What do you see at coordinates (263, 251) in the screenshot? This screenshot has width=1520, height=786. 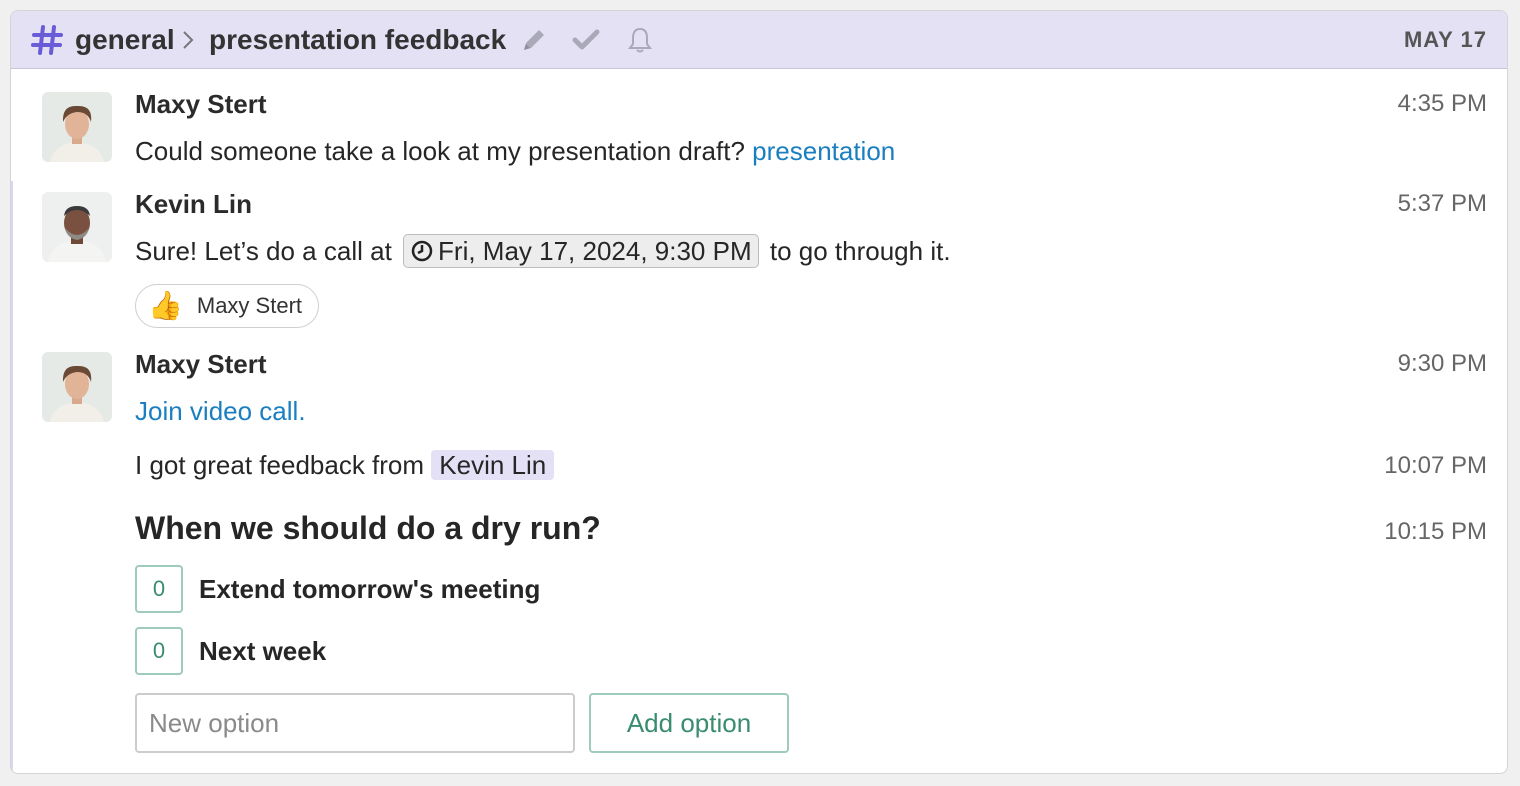 I see `message-text: Sure! Let’s do a call at` at bounding box center [263, 251].